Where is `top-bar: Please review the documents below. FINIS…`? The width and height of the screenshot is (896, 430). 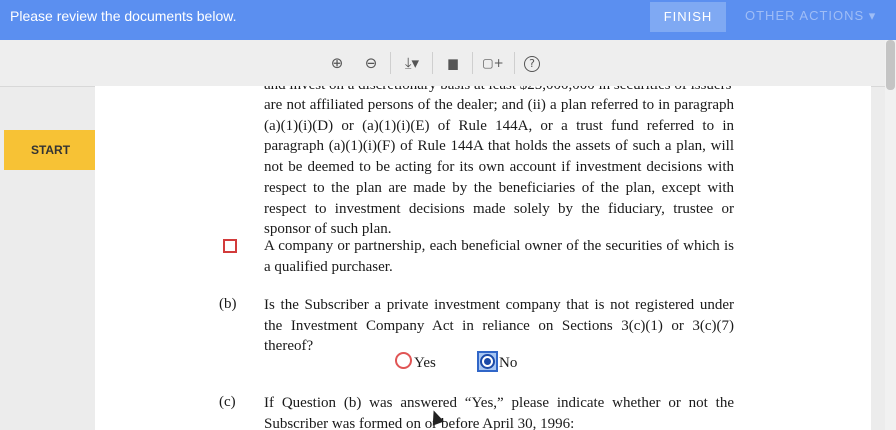
top-bar: Please review the documents below. FINIS… is located at coordinates (448, 20).